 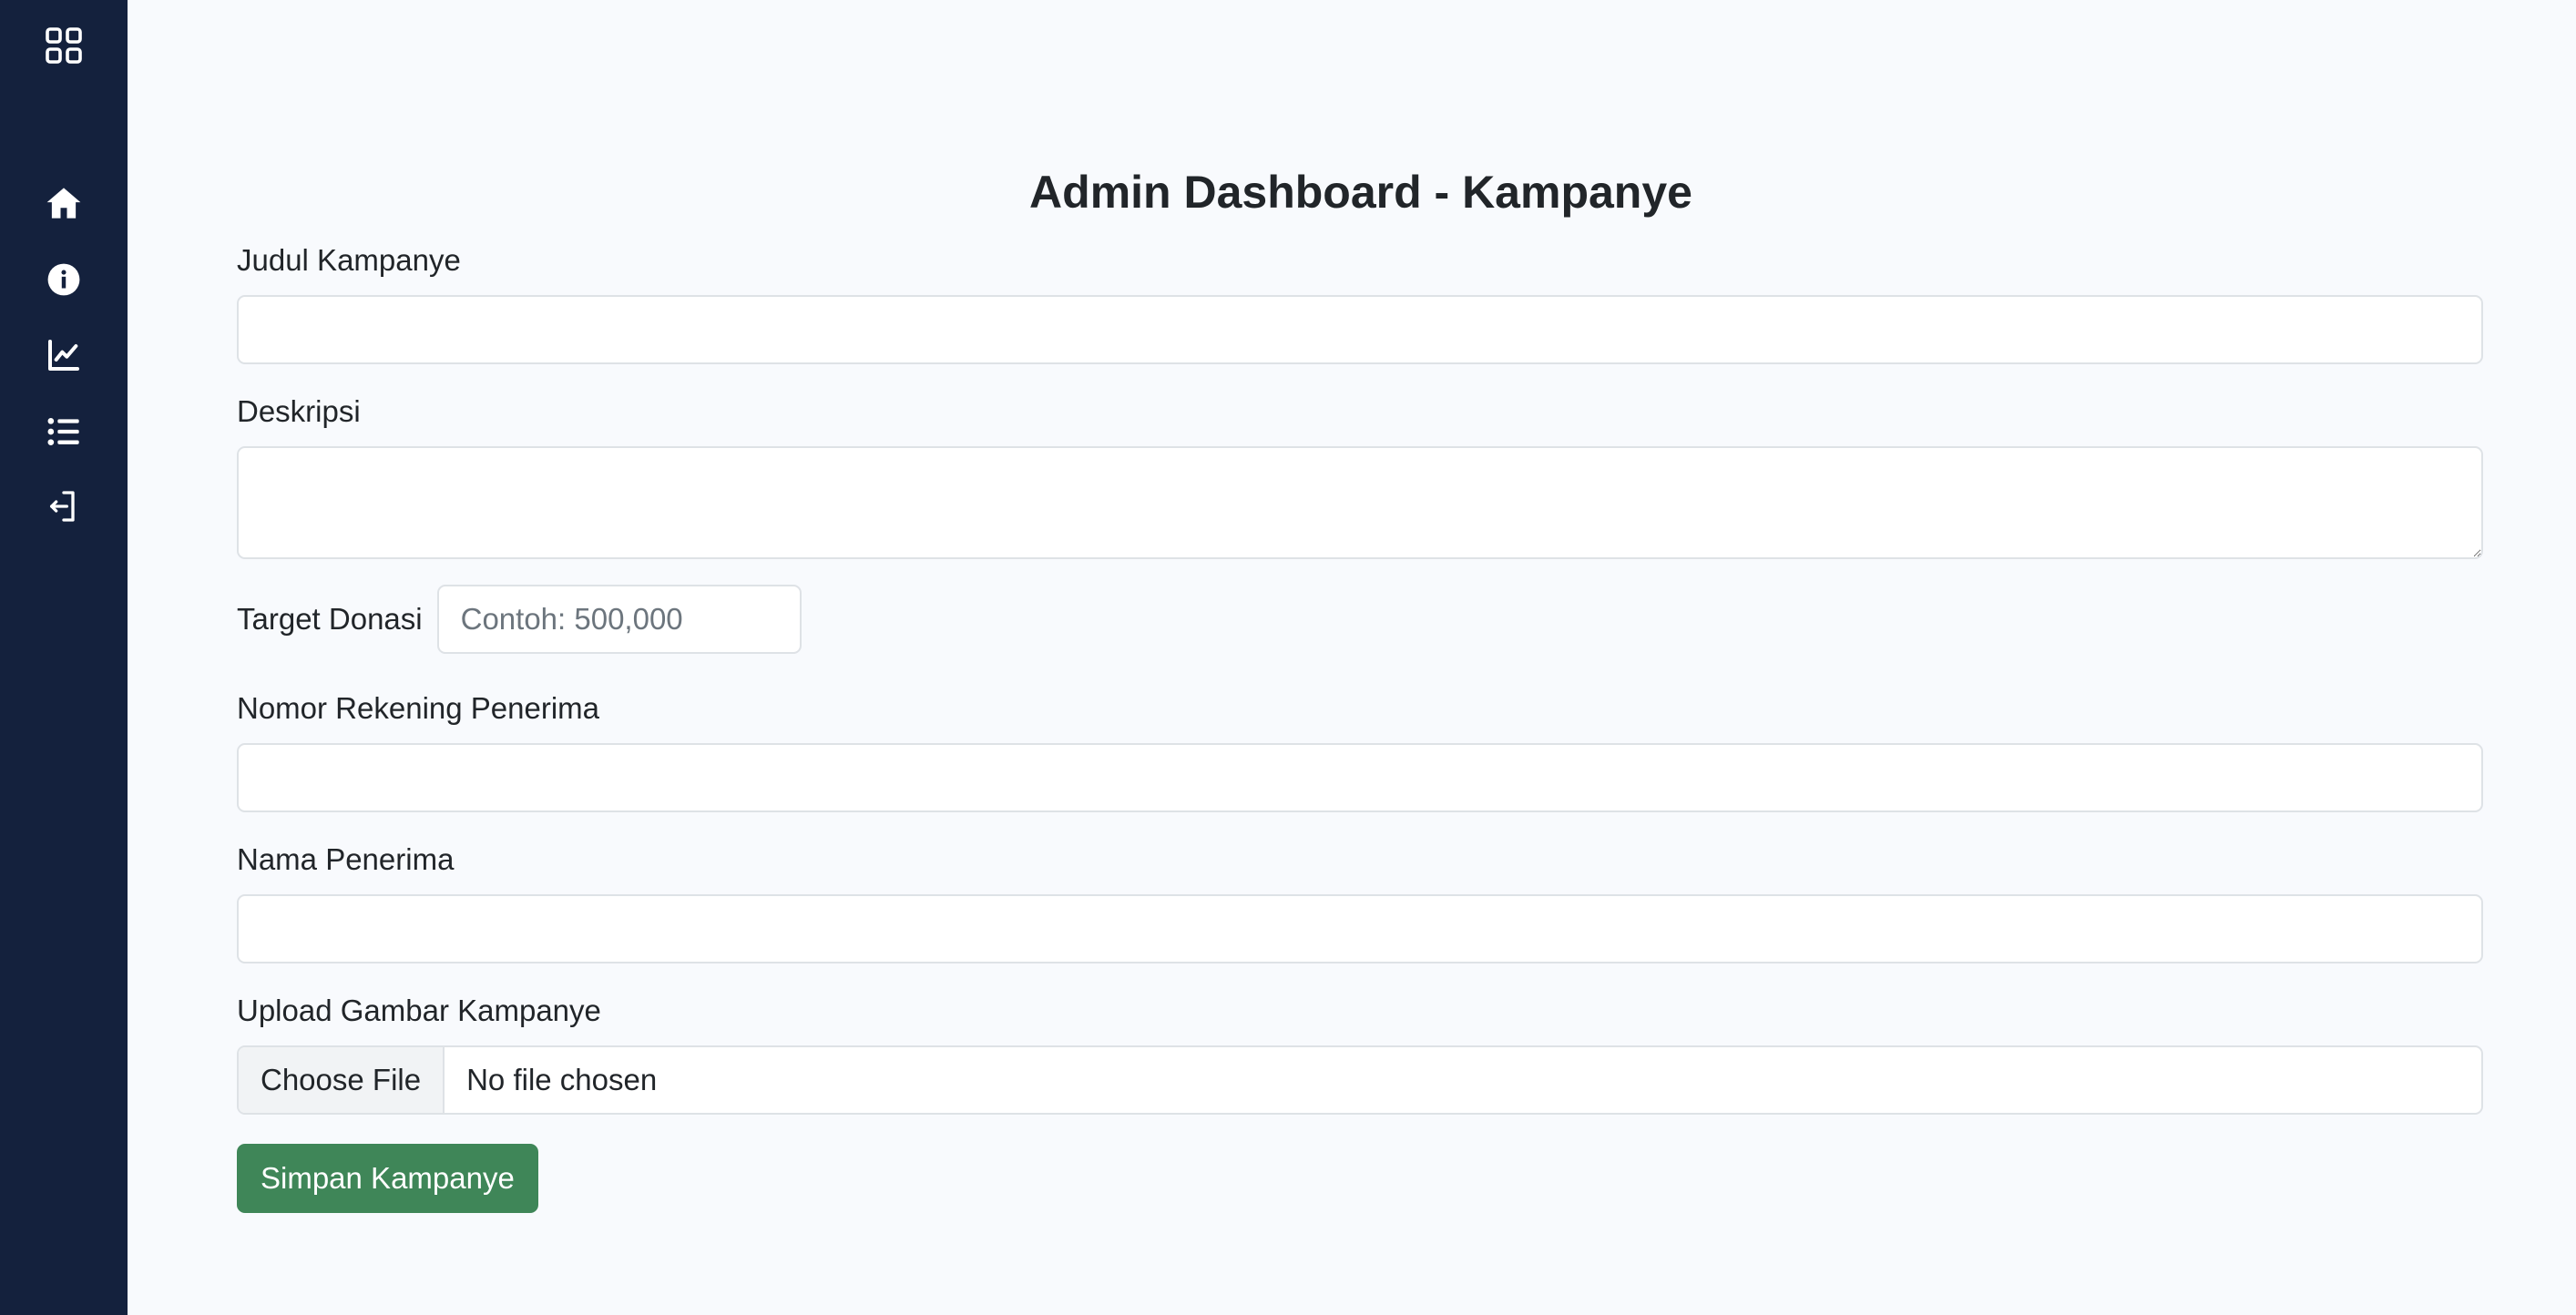 I want to click on chart-line-icon, so click(x=64, y=355).